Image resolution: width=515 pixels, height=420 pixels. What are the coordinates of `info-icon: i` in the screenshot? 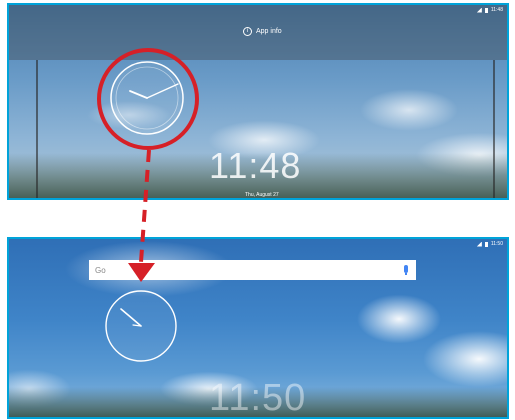 It's located at (247, 31).